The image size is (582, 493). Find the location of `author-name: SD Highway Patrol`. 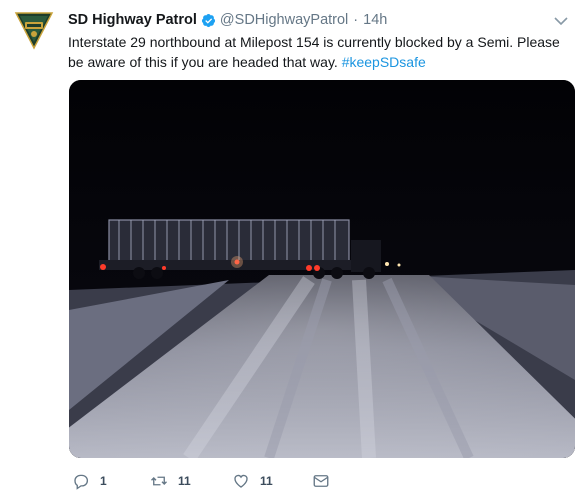

author-name: SD Highway Patrol is located at coordinates (132, 20).